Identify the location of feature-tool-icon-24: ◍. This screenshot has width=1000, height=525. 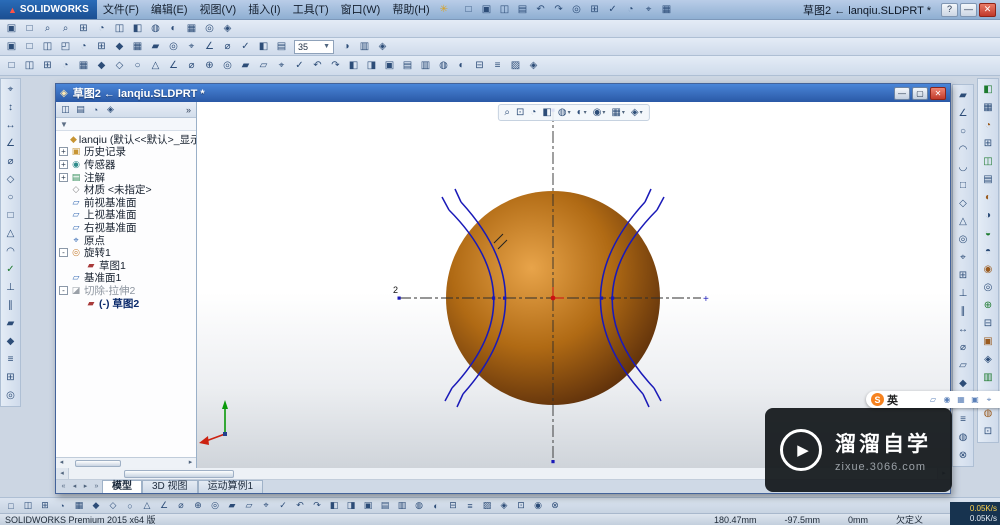
(443, 65).